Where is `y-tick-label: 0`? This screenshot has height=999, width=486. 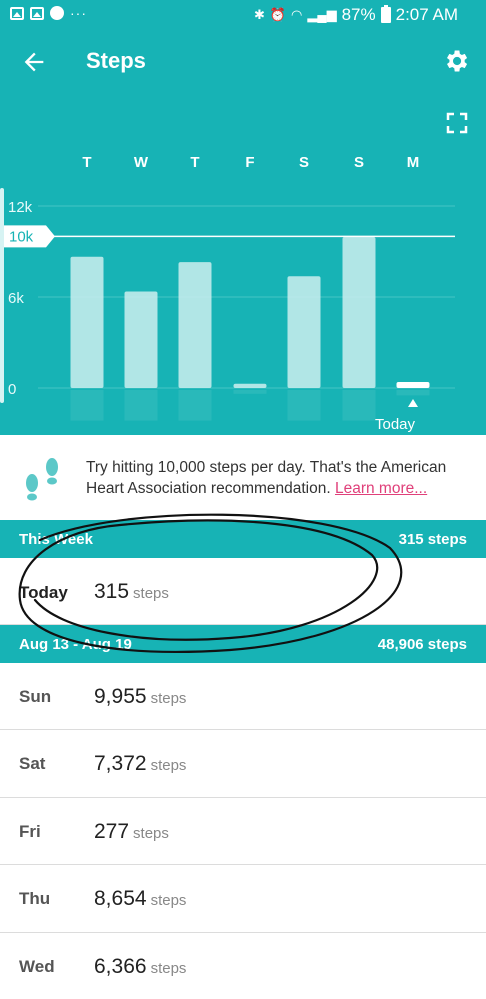
y-tick-label: 0 is located at coordinates (12, 389).